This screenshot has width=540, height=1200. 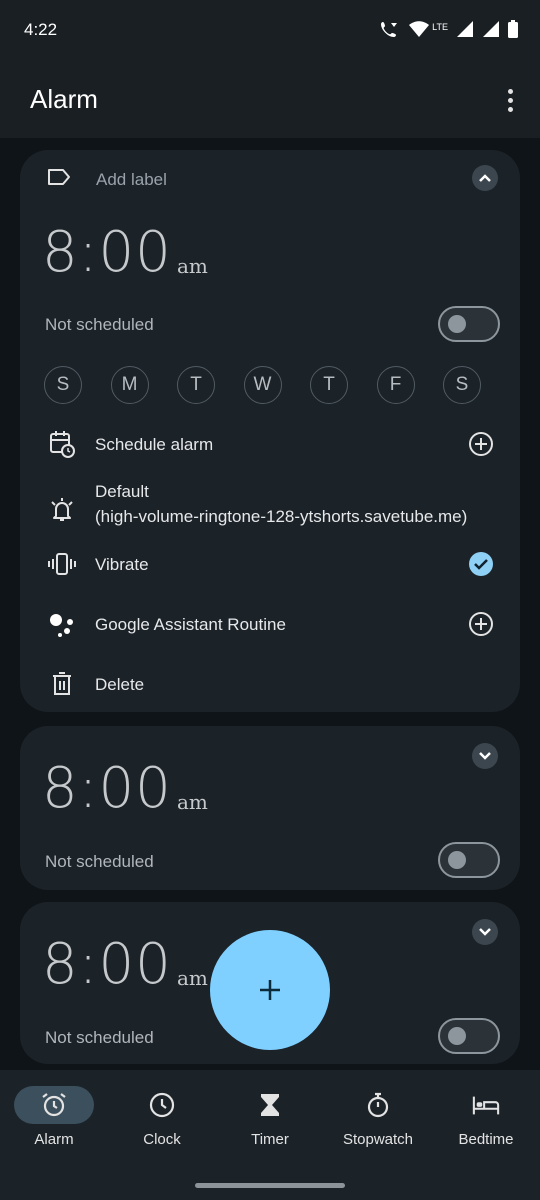 What do you see at coordinates (41, 29) in the screenshot?
I see `status-time: 4:22` at bounding box center [41, 29].